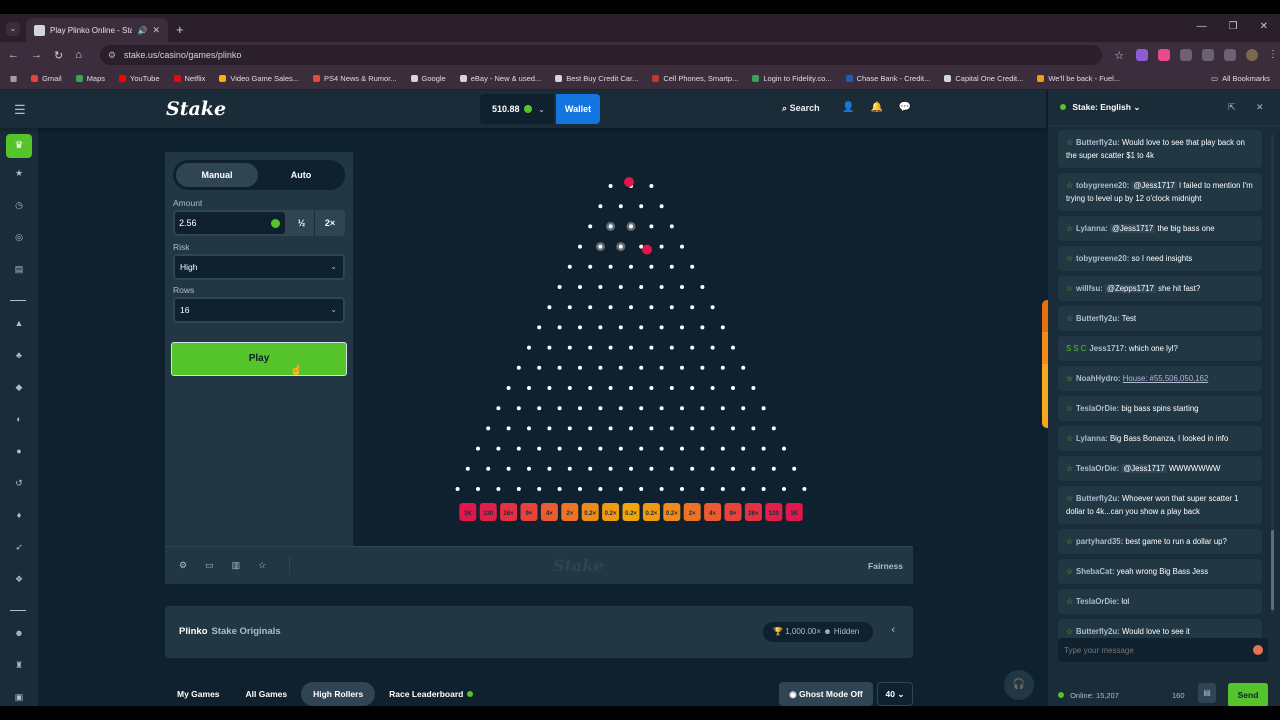 The height and width of the screenshot is (720, 1280). What do you see at coordinates (19, 633) in the screenshot?
I see `user-menu-icon: ☻` at bounding box center [19, 633].